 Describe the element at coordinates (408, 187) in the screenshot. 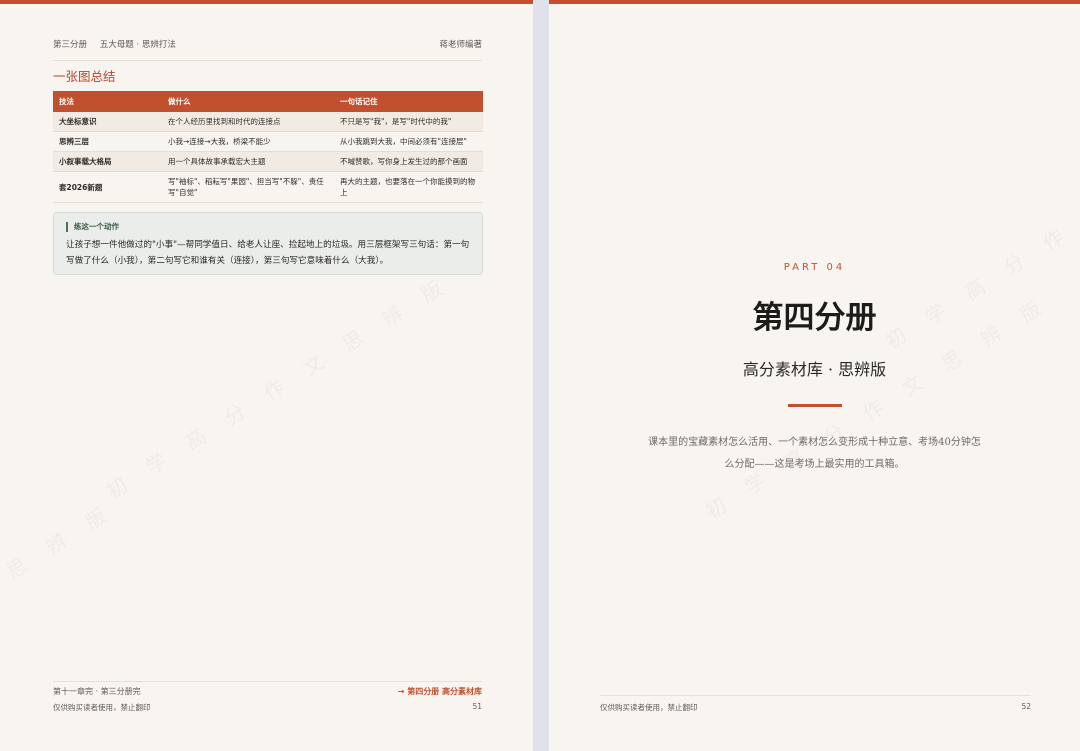

I see `table-cell: 再大的主题，也要落在一个你能摸到的物上` at that location.